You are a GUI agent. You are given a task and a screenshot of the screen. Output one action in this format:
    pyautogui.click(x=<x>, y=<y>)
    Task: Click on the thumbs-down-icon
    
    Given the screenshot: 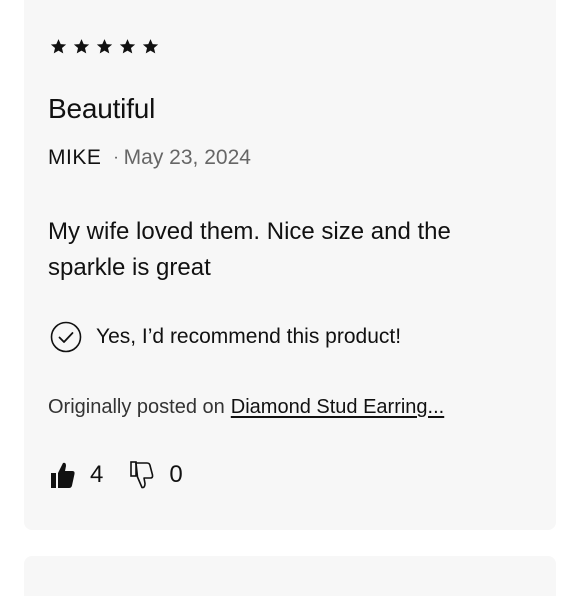 What is the action you would take?
    pyautogui.click(x=142, y=475)
    